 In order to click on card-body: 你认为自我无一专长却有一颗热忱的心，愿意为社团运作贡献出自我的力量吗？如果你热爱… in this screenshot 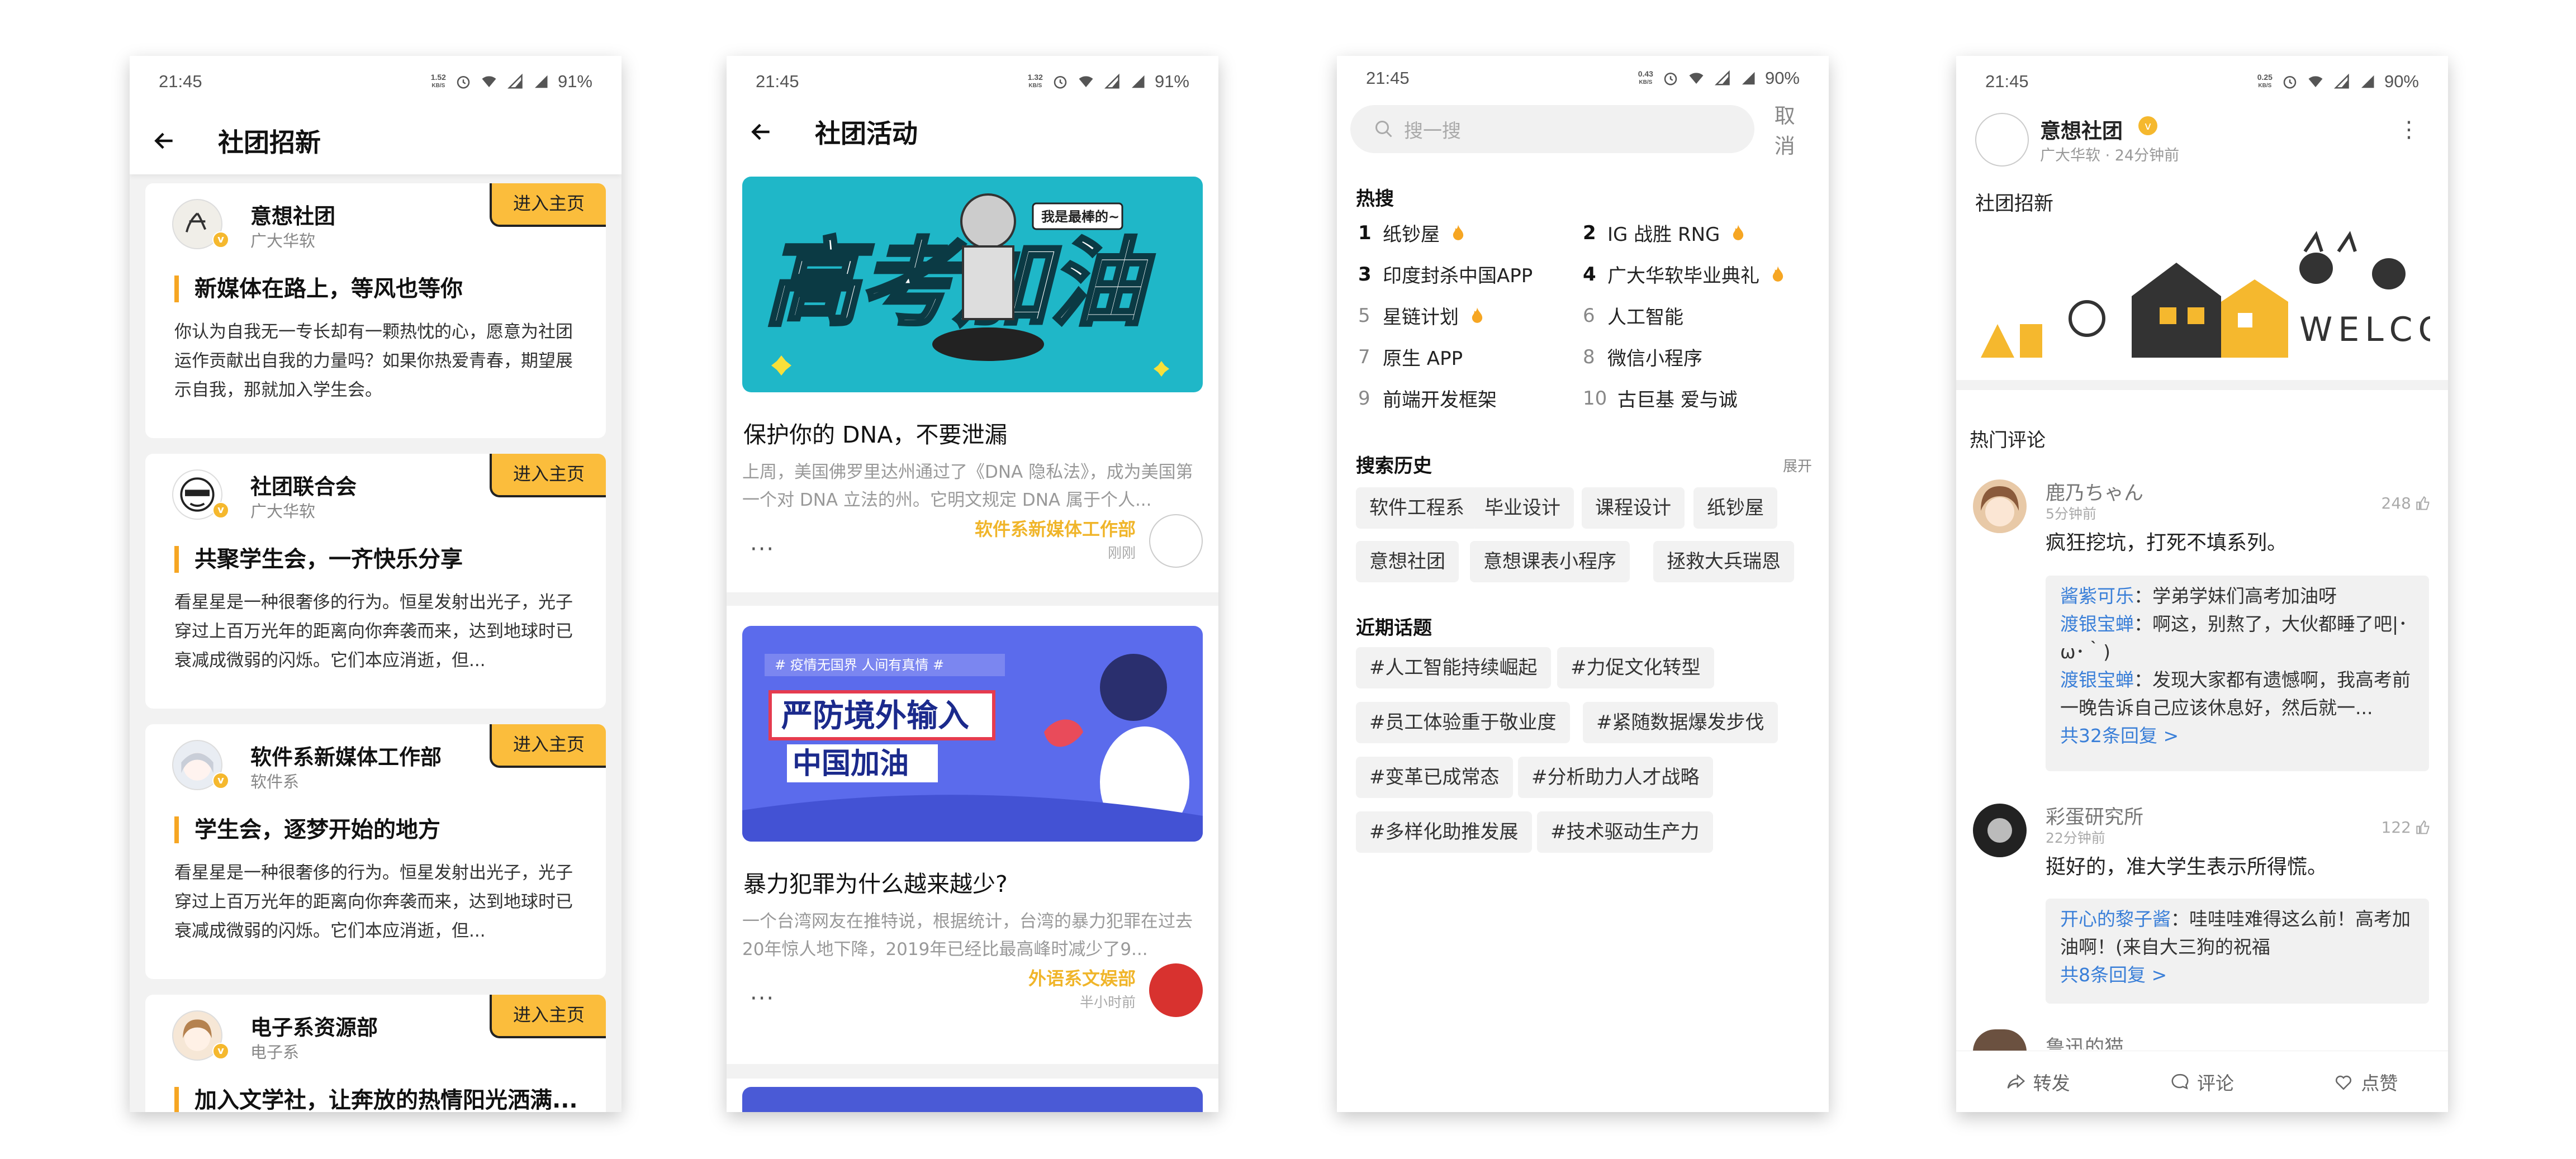, I will do `click(373, 361)`.